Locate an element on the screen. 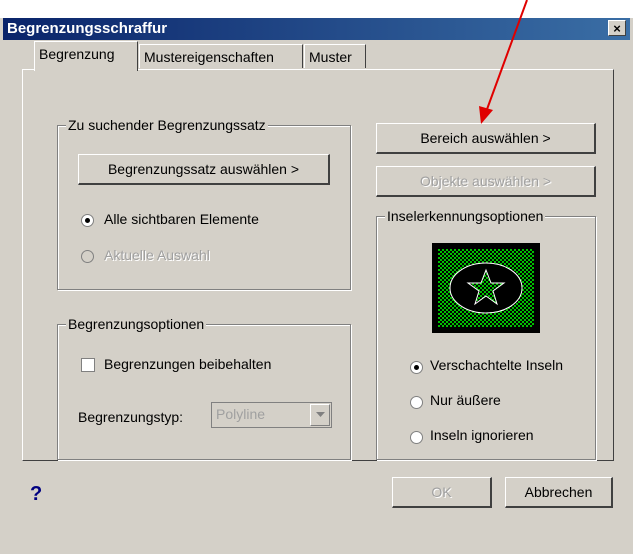 This screenshot has width=633, height=554. boundary-type-label: Begrenzungstyp: is located at coordinates (131, 417).